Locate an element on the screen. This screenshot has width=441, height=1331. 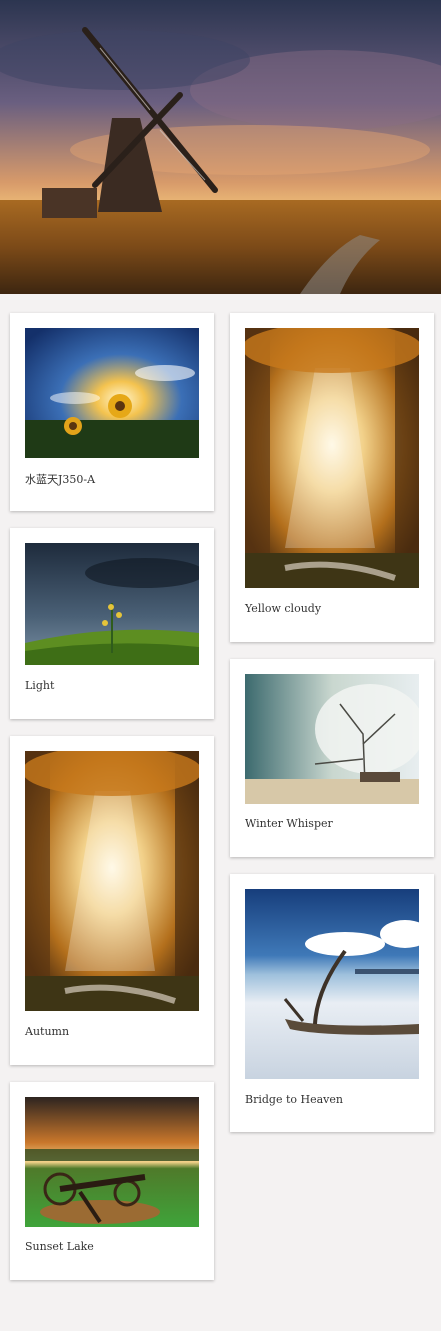
card-caption: Yellow cloudy is located at coordinates (283, 608).